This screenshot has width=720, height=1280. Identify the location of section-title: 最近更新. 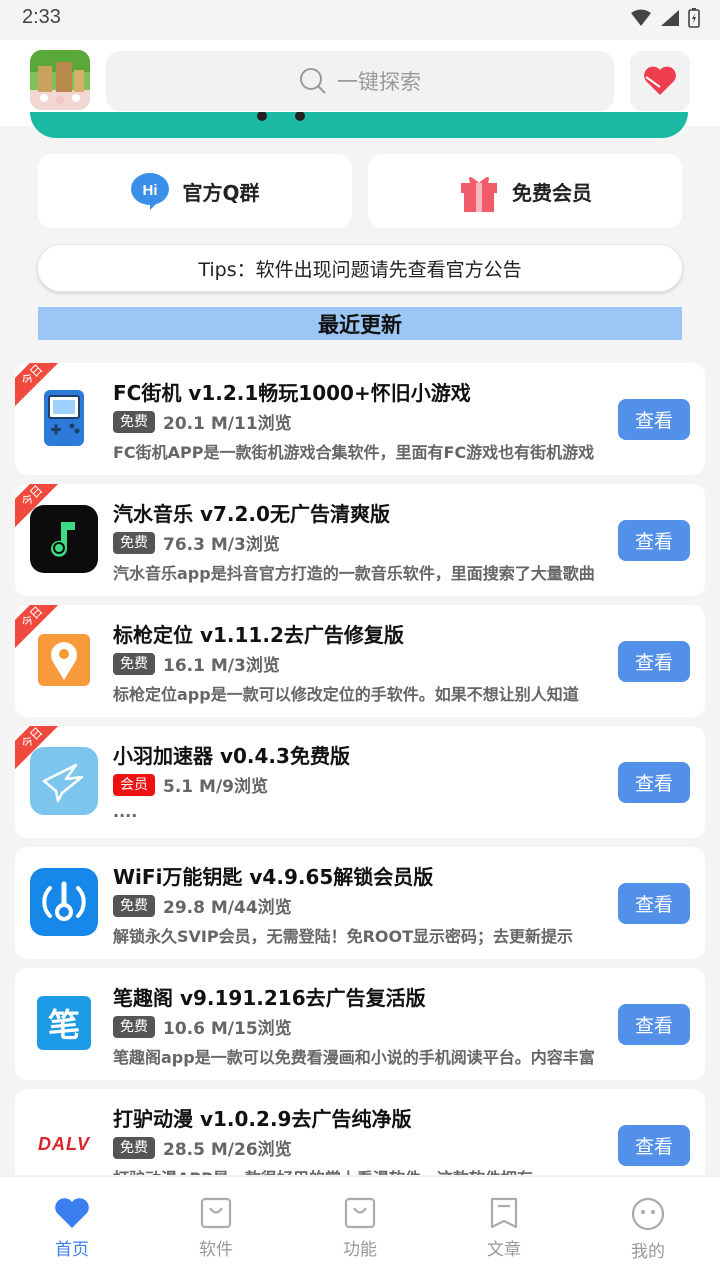
(360, 323).